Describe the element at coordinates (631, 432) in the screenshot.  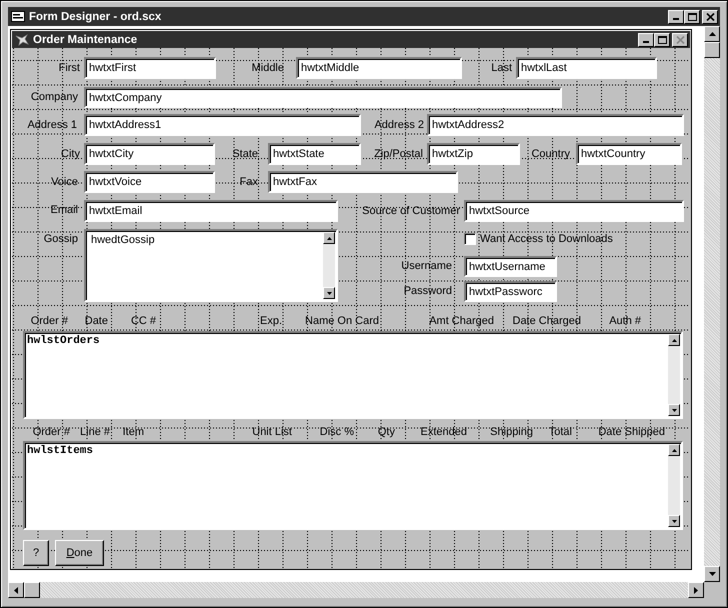
I see `field-label: Date Shipped` at that location.